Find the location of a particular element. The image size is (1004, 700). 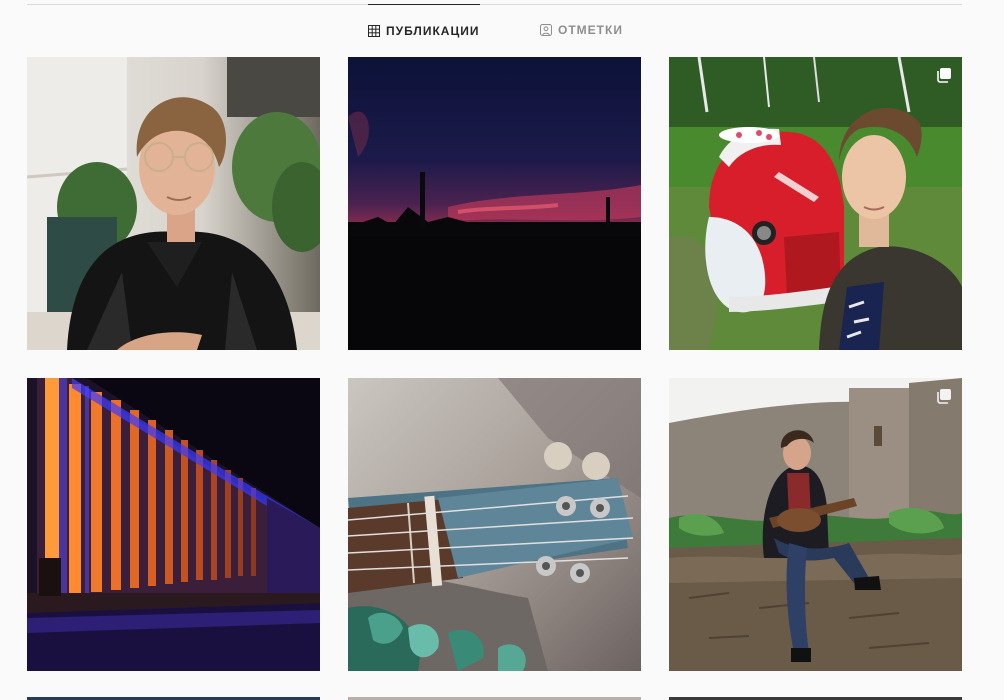

post-photo-sunset is located at coordinates (494, 203).